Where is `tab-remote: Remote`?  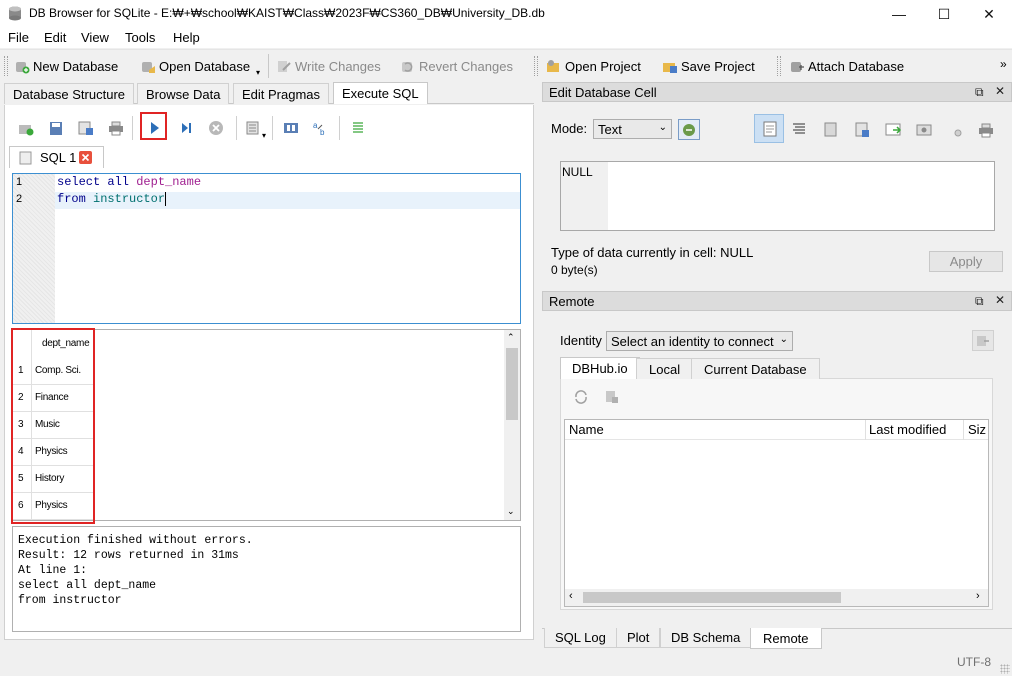
tab-remote: Remote is located at coordinates (786, 638).